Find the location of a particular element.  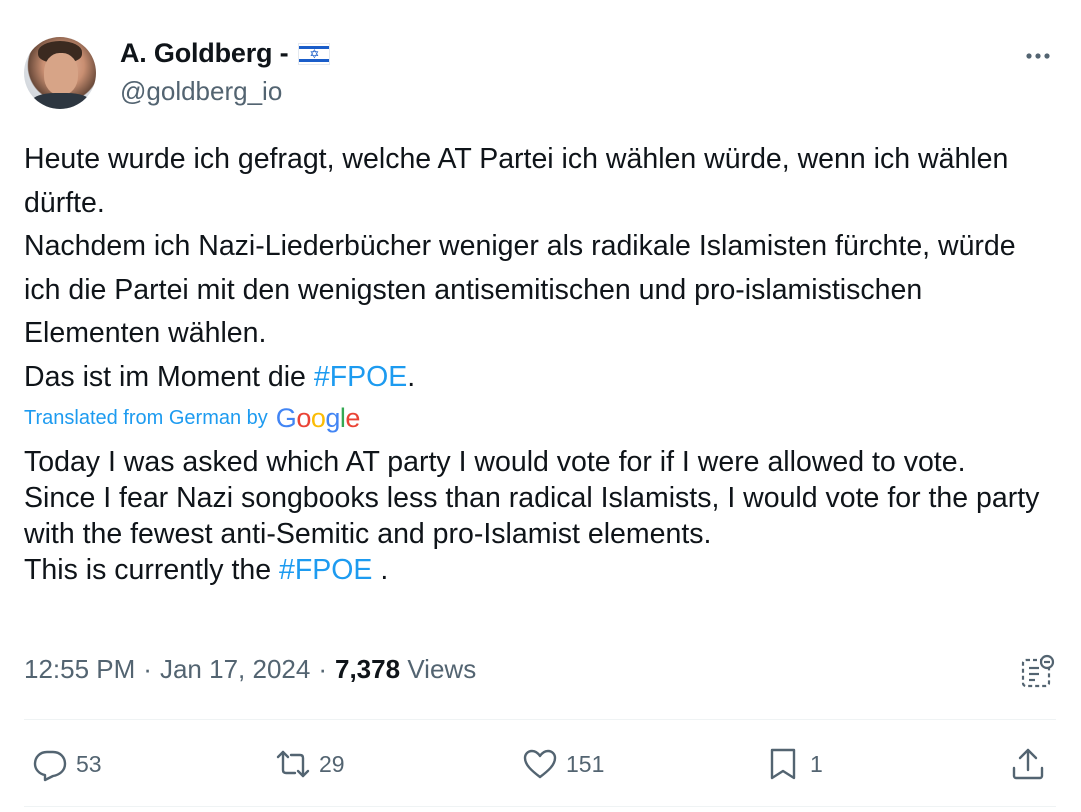

avatar-face is located at coordinates (61, 74).